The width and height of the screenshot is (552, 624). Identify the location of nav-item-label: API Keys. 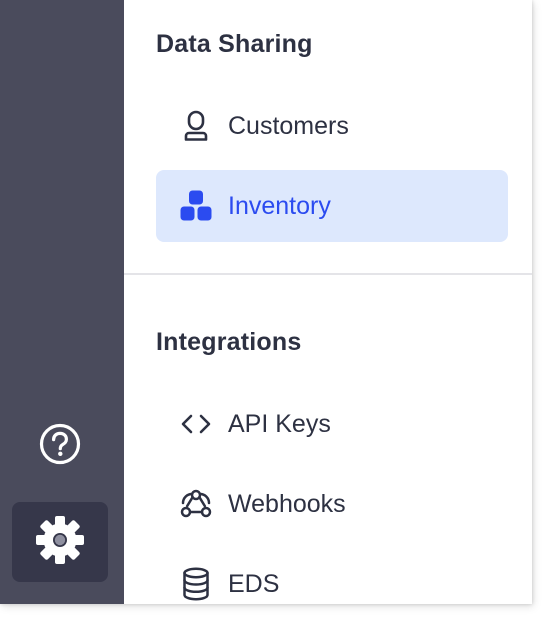
(279, 423).